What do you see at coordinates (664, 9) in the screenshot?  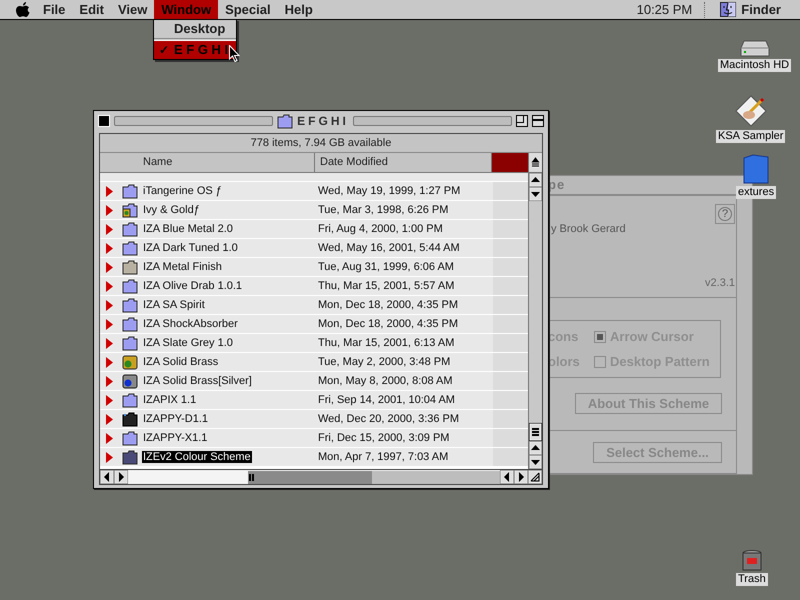 I see `menu-clock: 10:25 PM` at bounding box center [664, 9].